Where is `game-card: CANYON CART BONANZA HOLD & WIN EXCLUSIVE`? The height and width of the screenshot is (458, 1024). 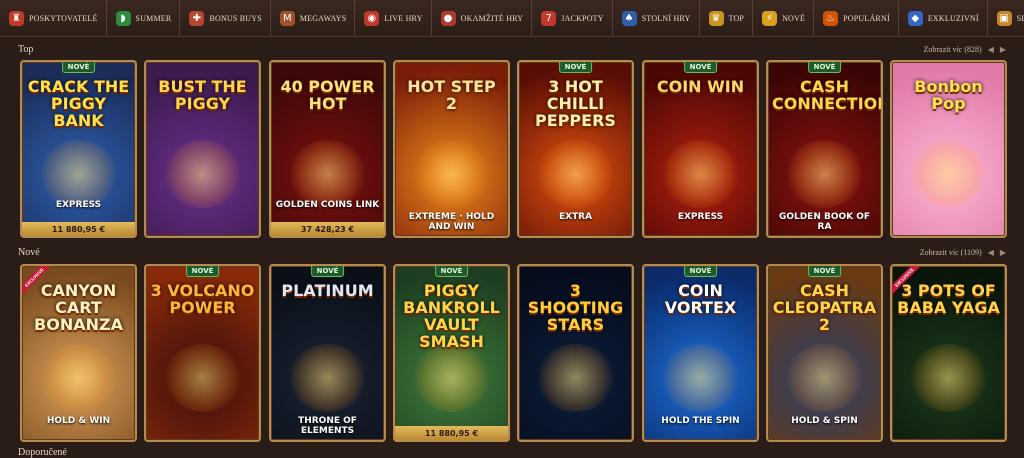
game-card: CANYON CART BONANZA HOLD & WIN EXCLUSIVE is located at coordinates (78, 353).